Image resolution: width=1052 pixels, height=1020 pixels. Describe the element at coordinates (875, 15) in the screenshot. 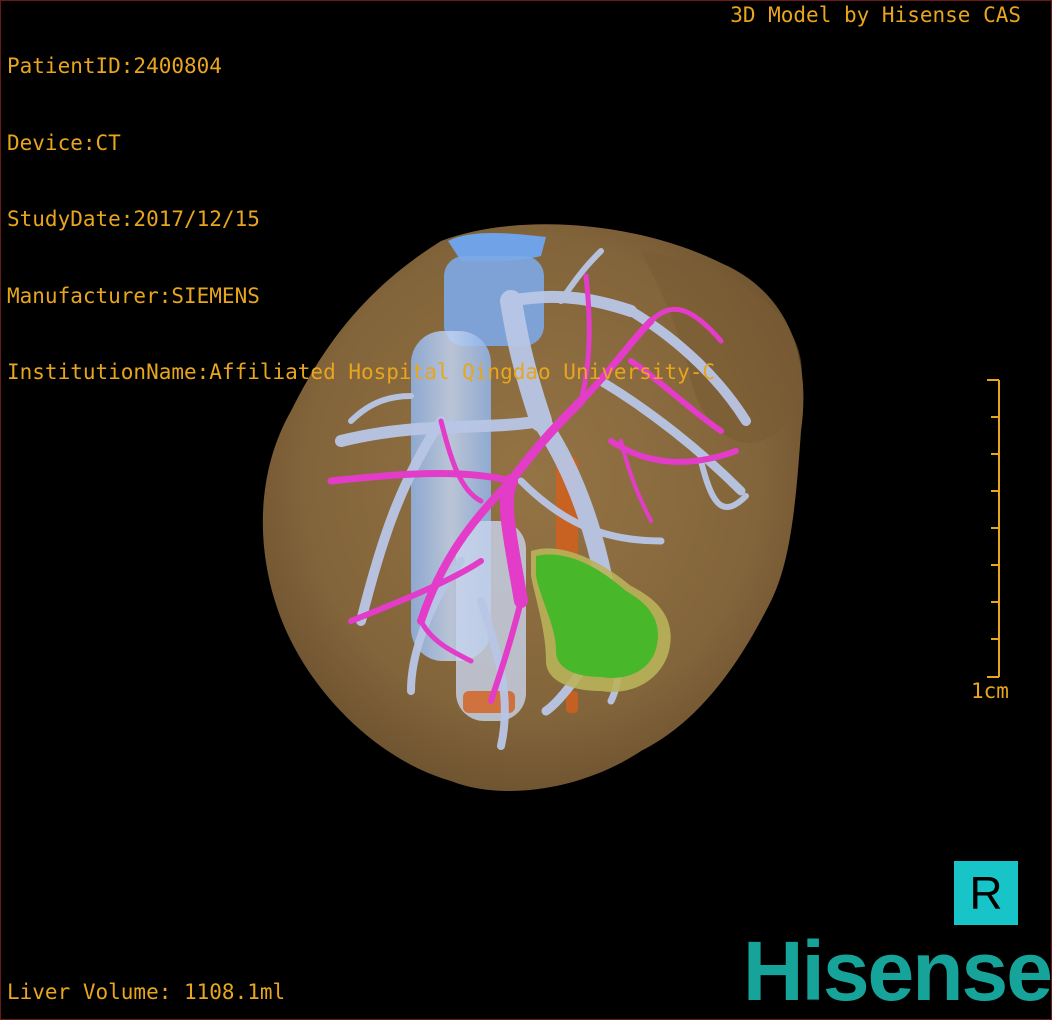

I see `model-credit-text: 3D Model by Hisense CAS` at that location.